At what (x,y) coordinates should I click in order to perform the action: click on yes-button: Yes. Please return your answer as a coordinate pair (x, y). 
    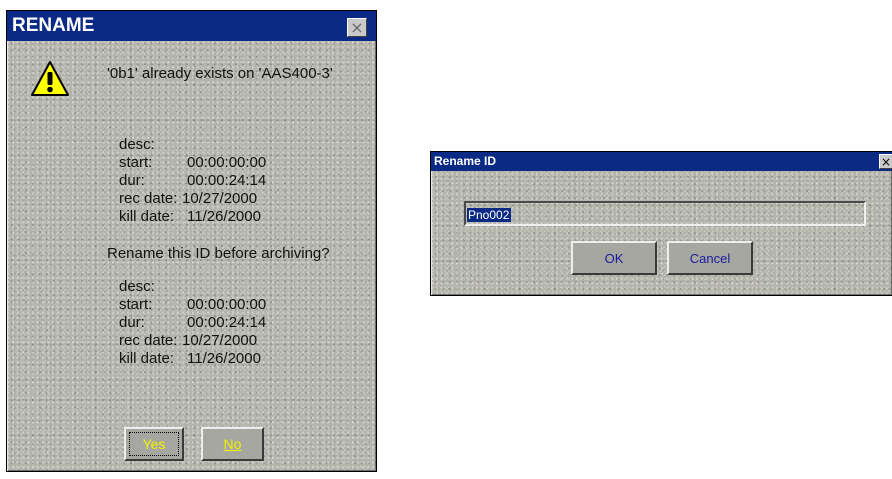
    Looking at the image, I should click on (154, 444).